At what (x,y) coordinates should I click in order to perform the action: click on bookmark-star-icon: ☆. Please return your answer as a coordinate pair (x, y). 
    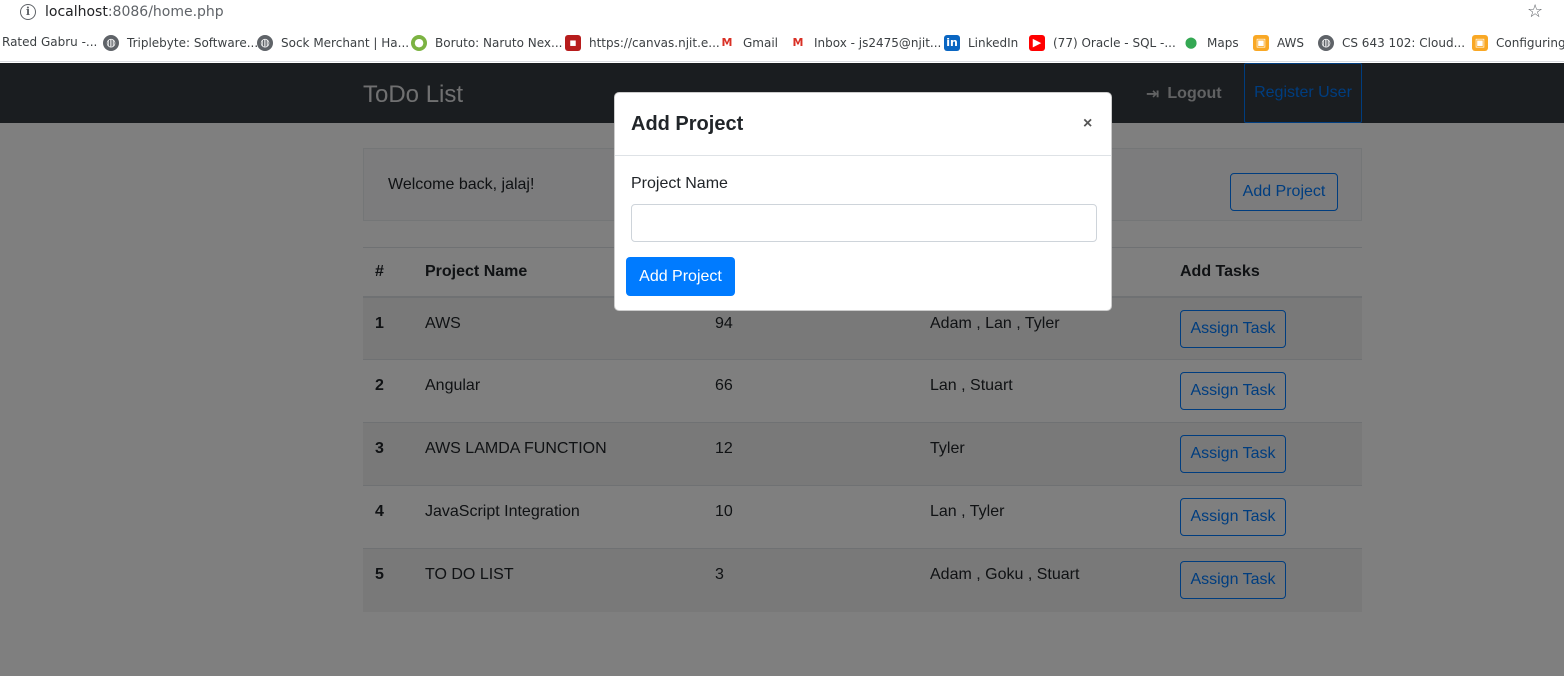
    Looking at the image, I should click on (1535, 11).